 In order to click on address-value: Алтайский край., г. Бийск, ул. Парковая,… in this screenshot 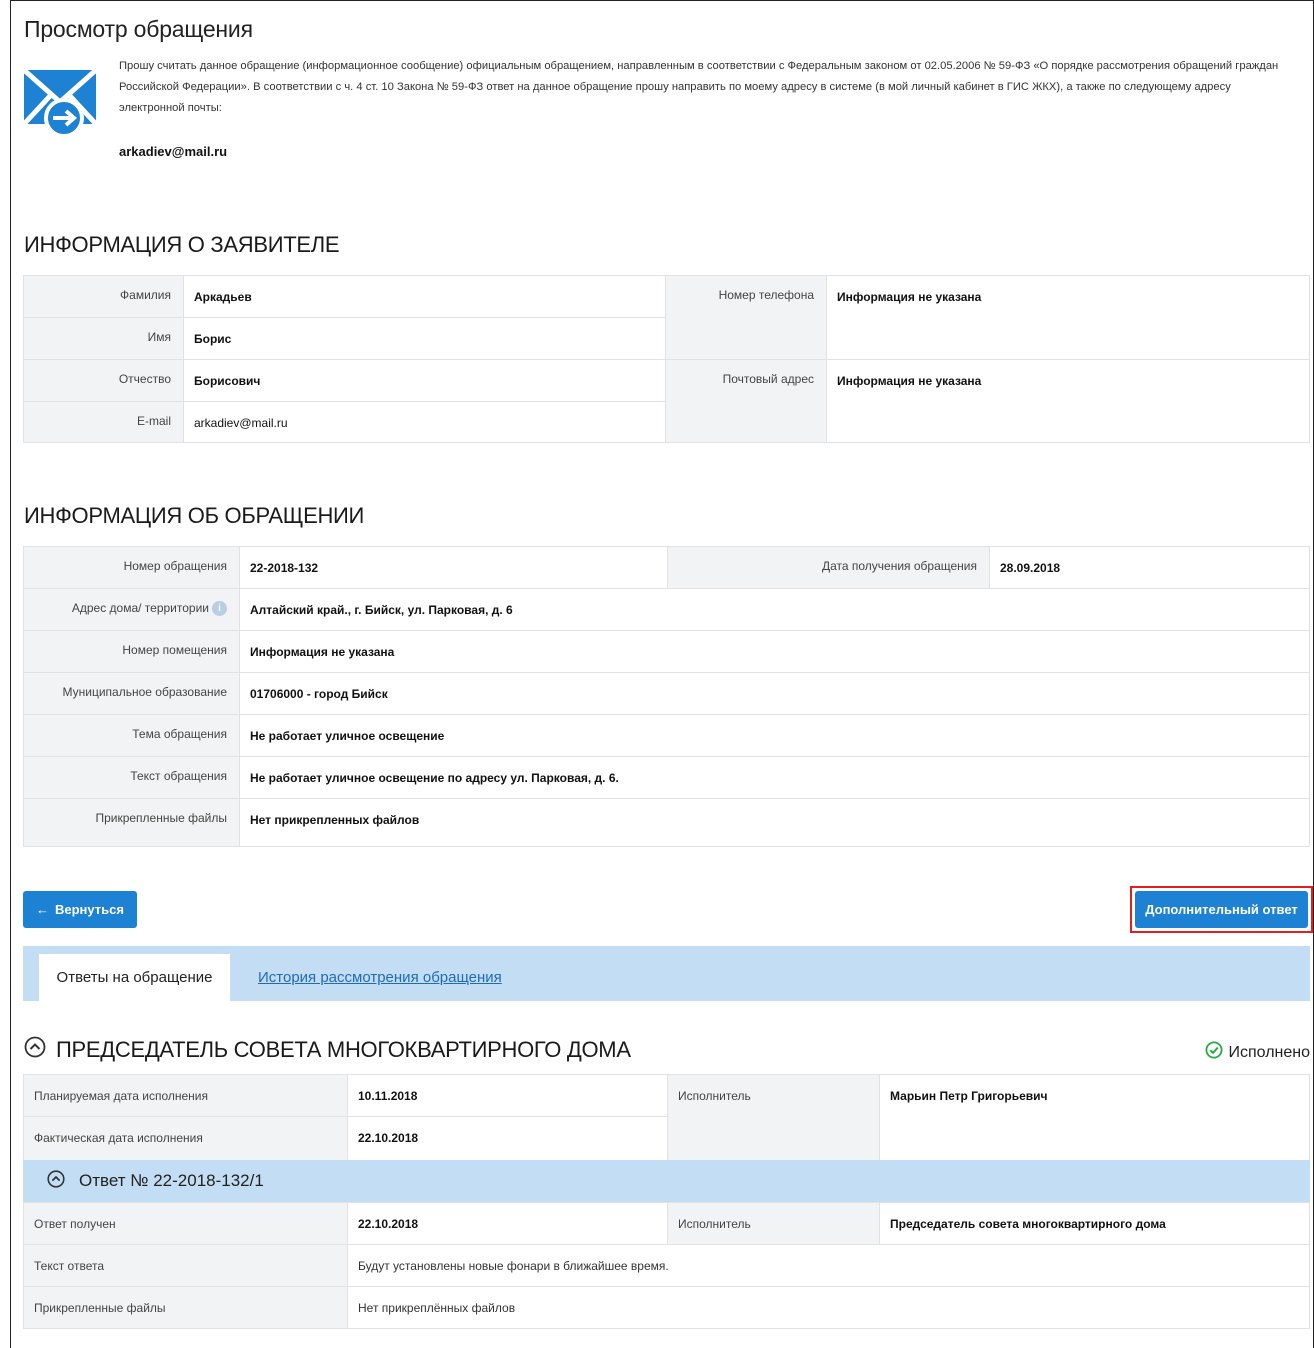, I will do `click(774, 609)`.